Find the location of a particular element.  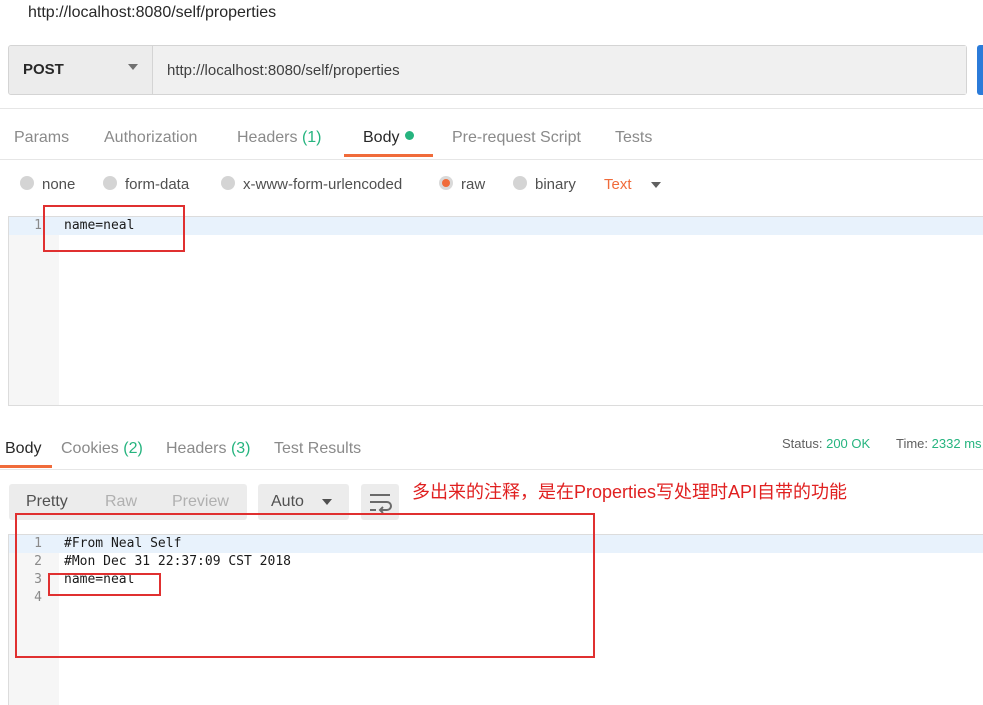

radio-urlencoded: x-www-form-urlencoded is located at coordinates (312, 184).